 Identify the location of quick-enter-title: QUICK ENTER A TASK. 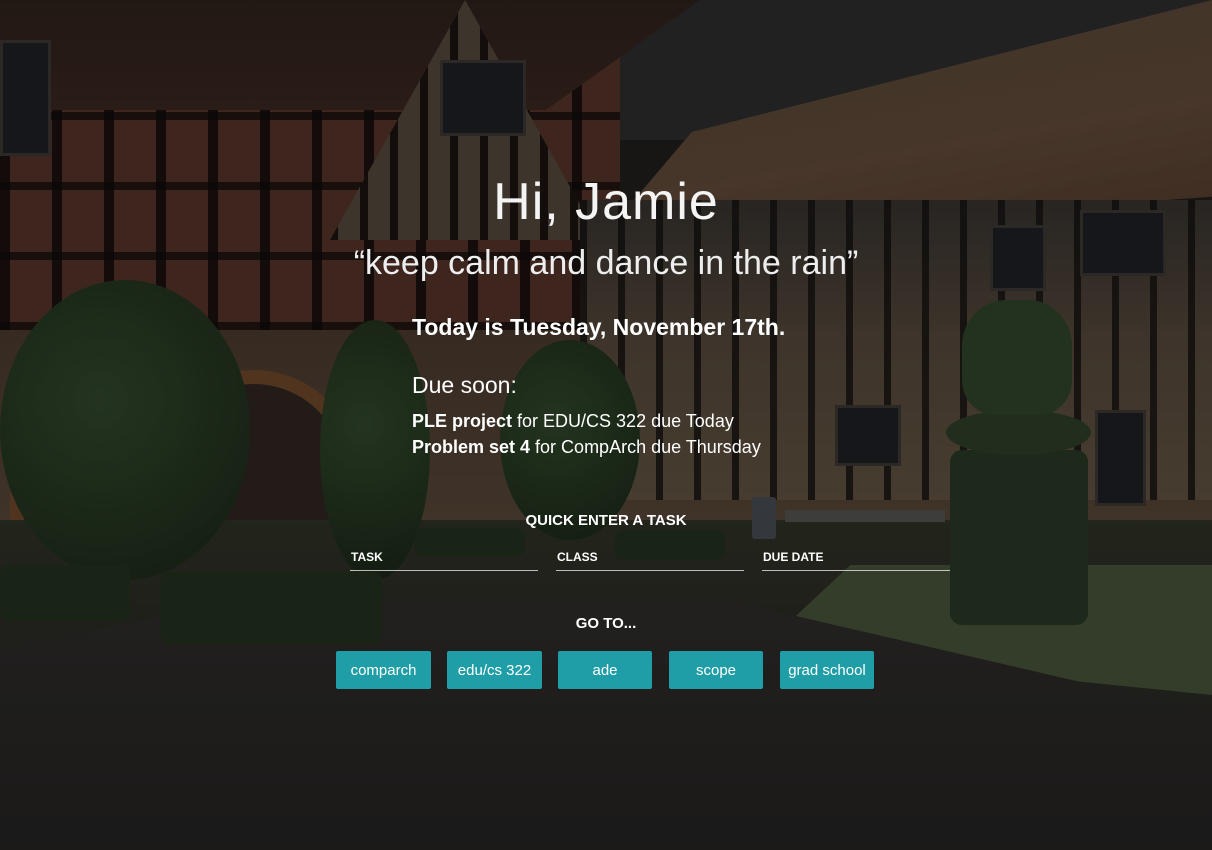
(606, 520).